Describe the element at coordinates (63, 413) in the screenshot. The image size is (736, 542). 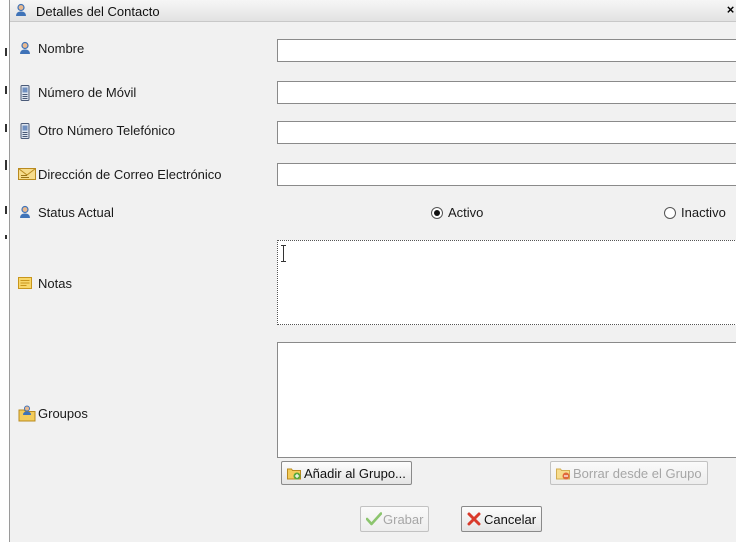
I see `groups-label: Groupos` at that location.